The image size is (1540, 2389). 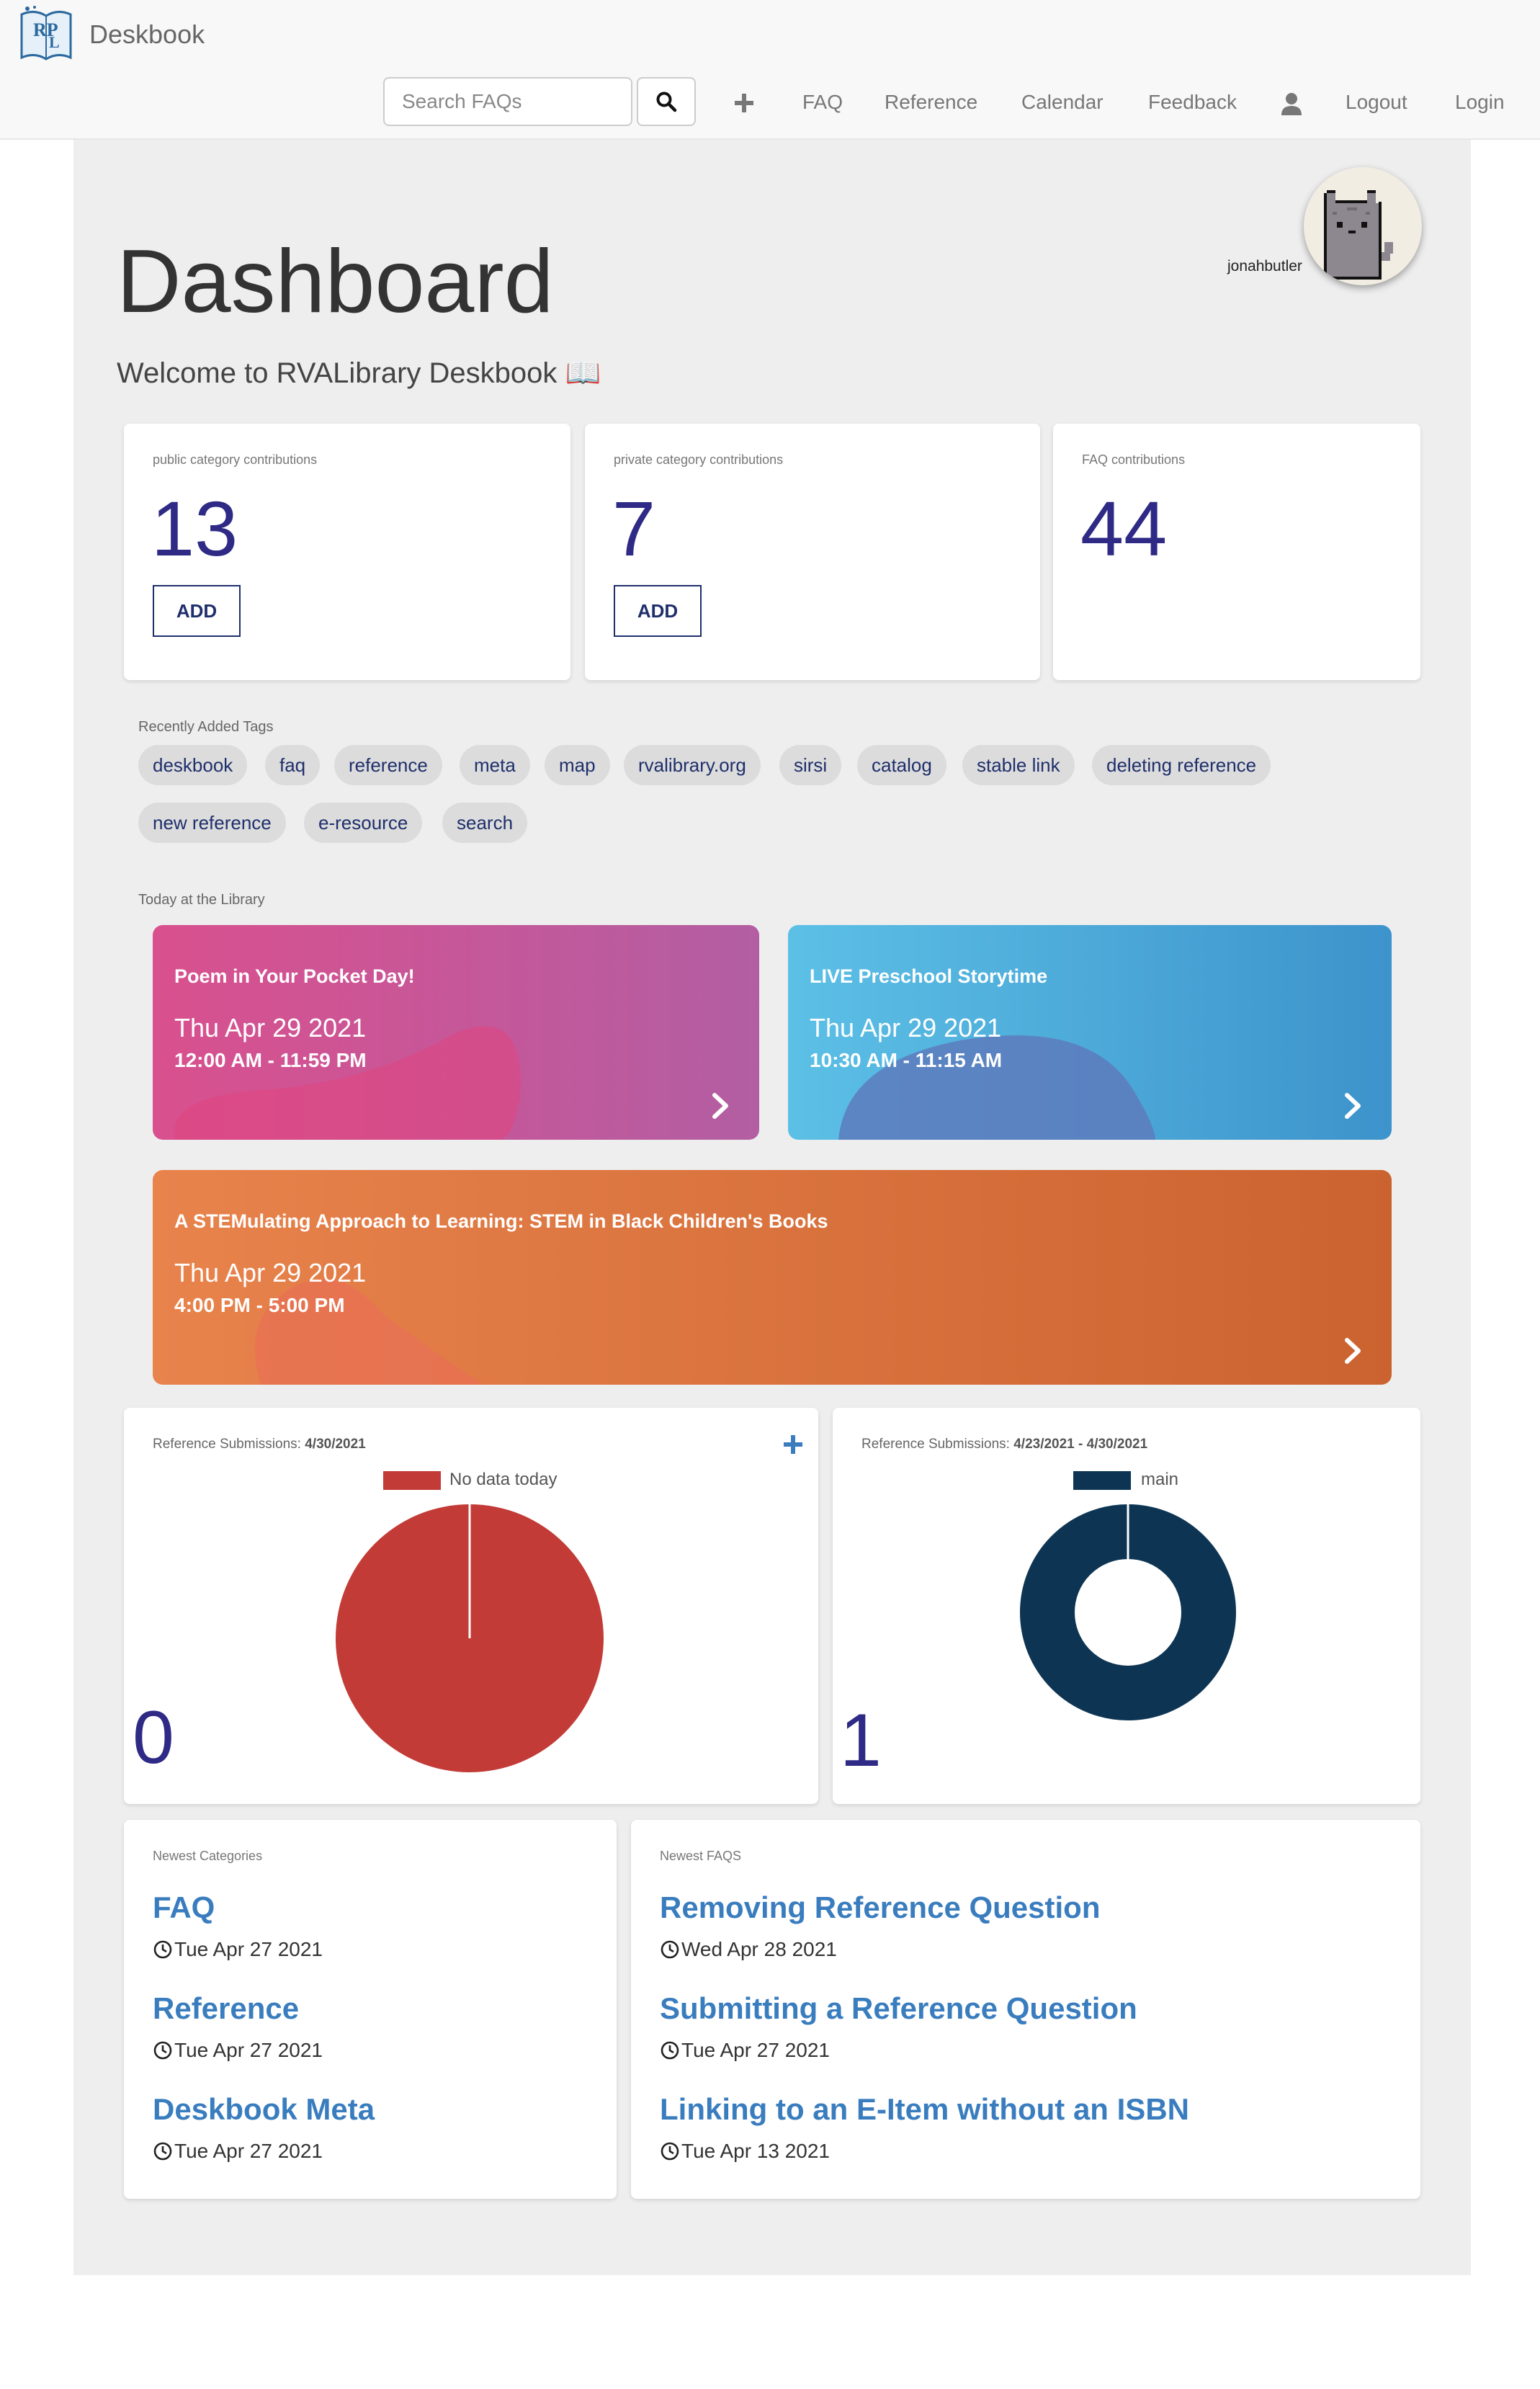 What do you see at coordinates (906, 1060) in the screenshot?
I see `event-time: 10:30 AM - 11:15 AM` at bounding box center [906, 1060].